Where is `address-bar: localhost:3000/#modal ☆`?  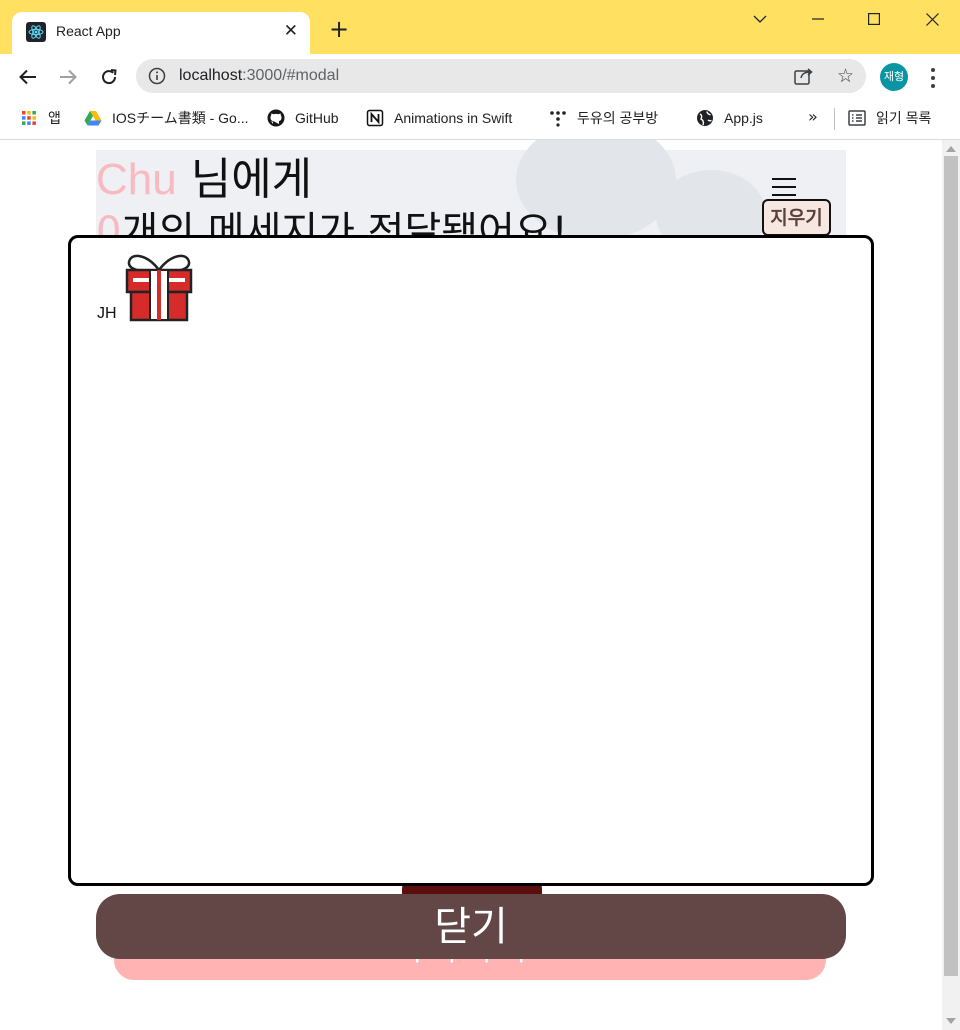
address-bar: localhost:3000/#modal ☆ is located at coordinates (501, 76).